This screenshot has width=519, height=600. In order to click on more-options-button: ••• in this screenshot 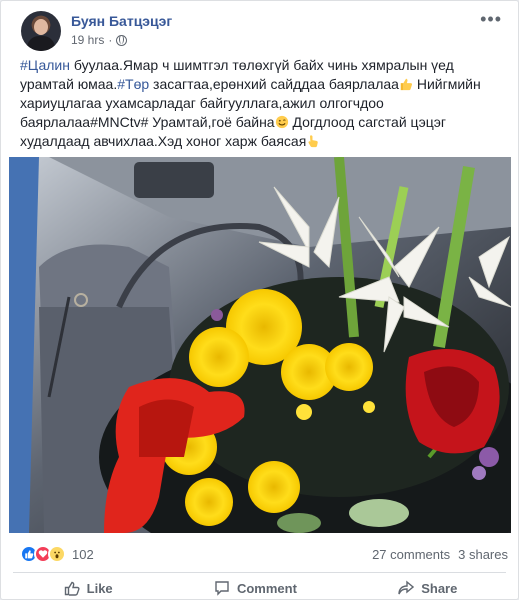, I will do `click(491, 19)`.